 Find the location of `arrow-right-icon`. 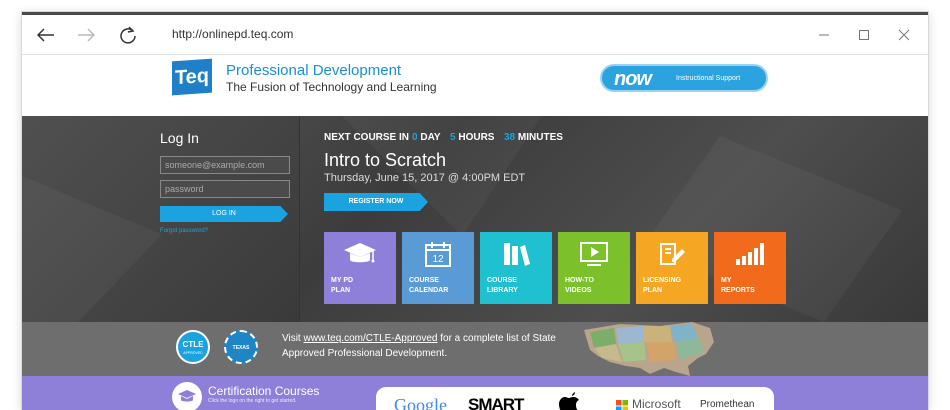

arrow-right-icon is located at coordinates (86, 35).